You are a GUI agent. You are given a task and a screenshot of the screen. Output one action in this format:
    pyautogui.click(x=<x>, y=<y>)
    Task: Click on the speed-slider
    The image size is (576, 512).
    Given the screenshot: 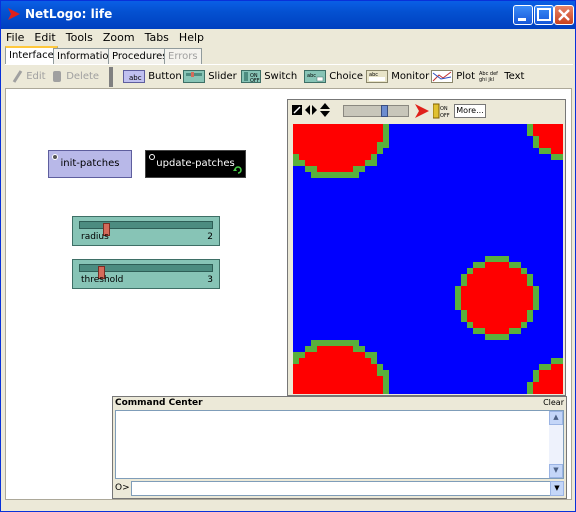 What is the action you would take?
    pyautogui.click(x=376, y=111)
    